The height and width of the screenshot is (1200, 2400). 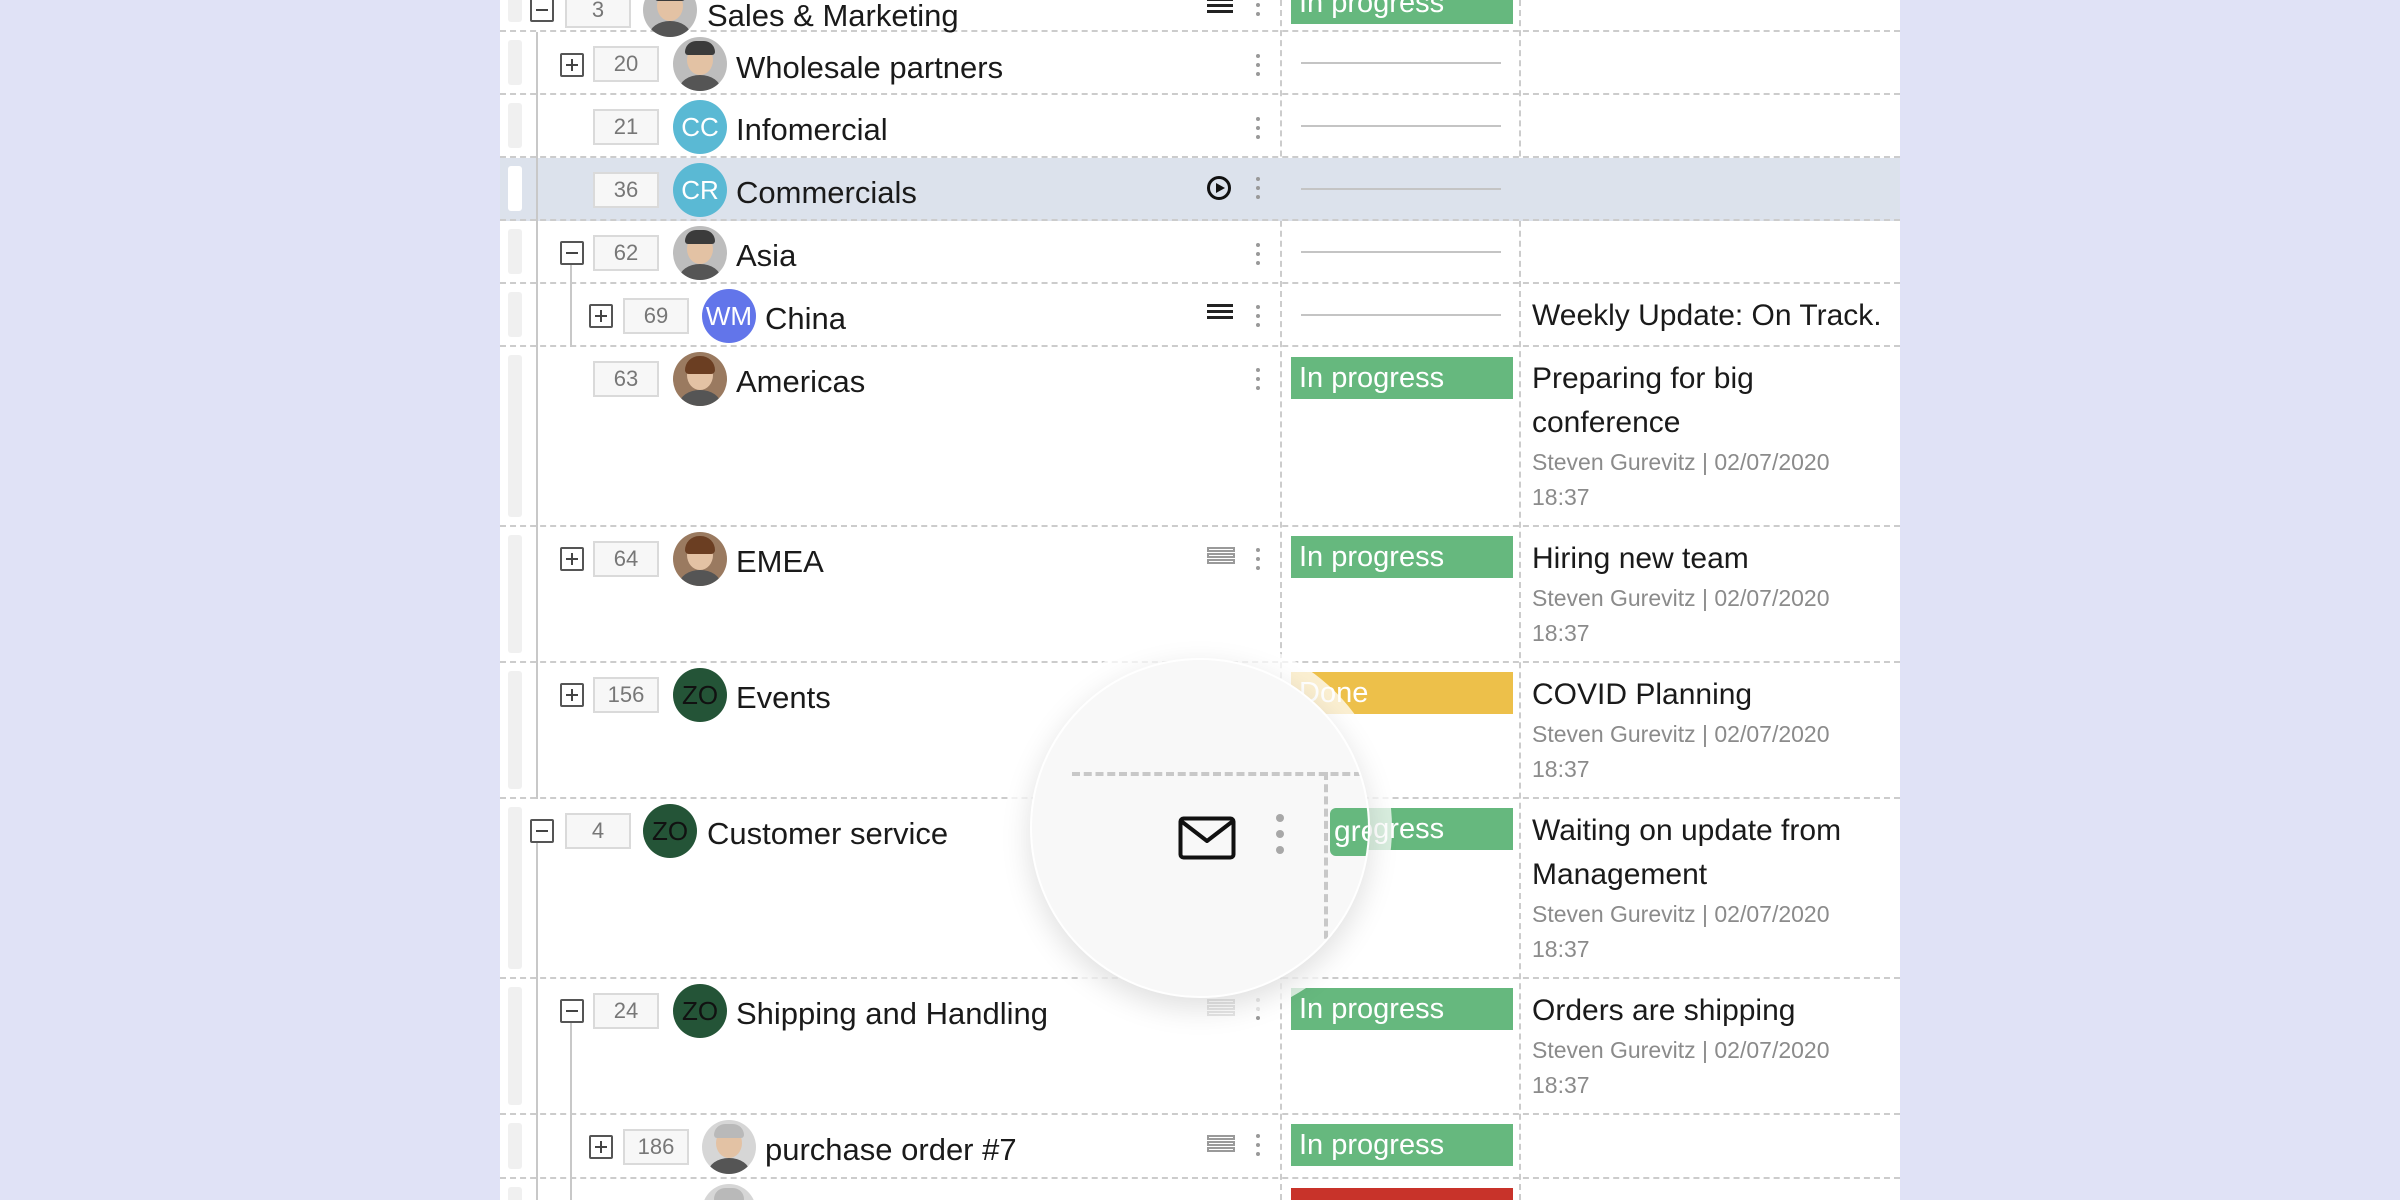 I want to click on task-name: Events, so click(x=783, y=698).